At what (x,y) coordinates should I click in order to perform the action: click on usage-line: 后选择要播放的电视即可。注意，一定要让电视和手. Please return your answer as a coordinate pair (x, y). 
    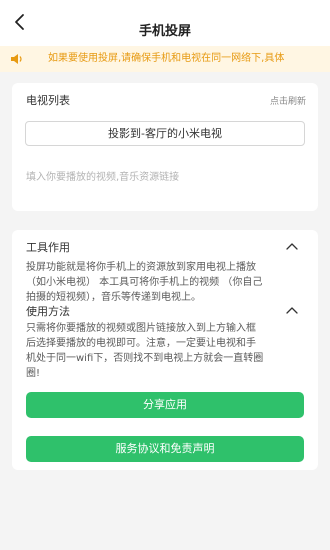
    Looking at the image, I should click on (141, 343).